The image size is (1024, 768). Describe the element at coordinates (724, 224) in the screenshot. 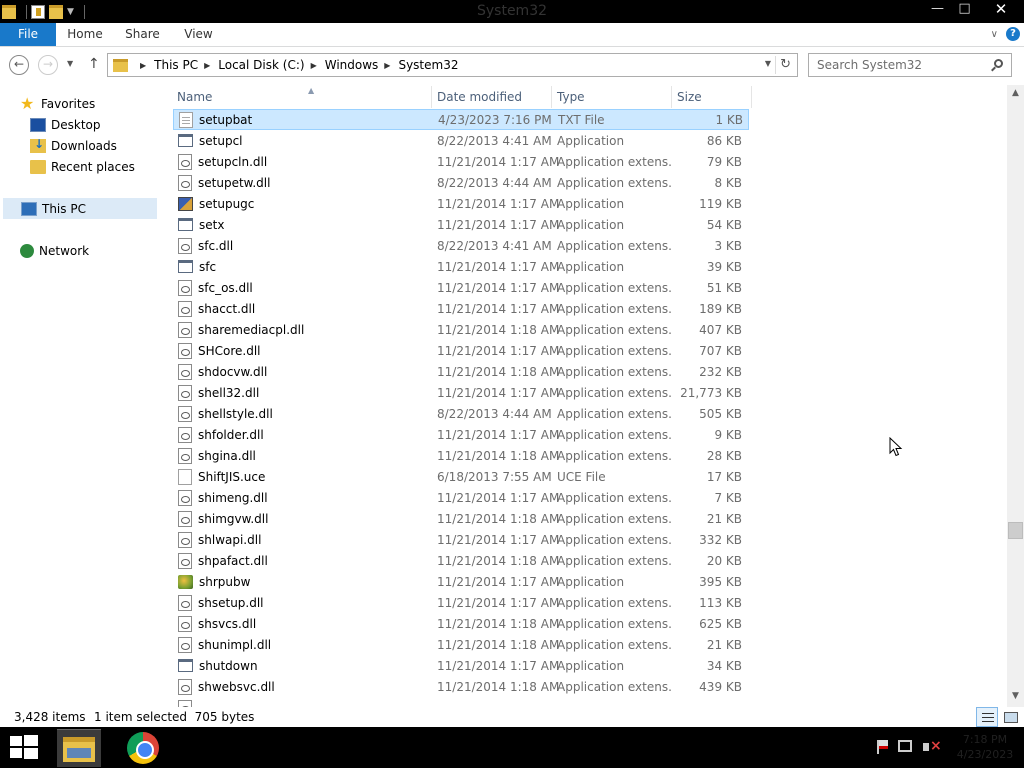

I see `file-size: 54 KB` at that location.